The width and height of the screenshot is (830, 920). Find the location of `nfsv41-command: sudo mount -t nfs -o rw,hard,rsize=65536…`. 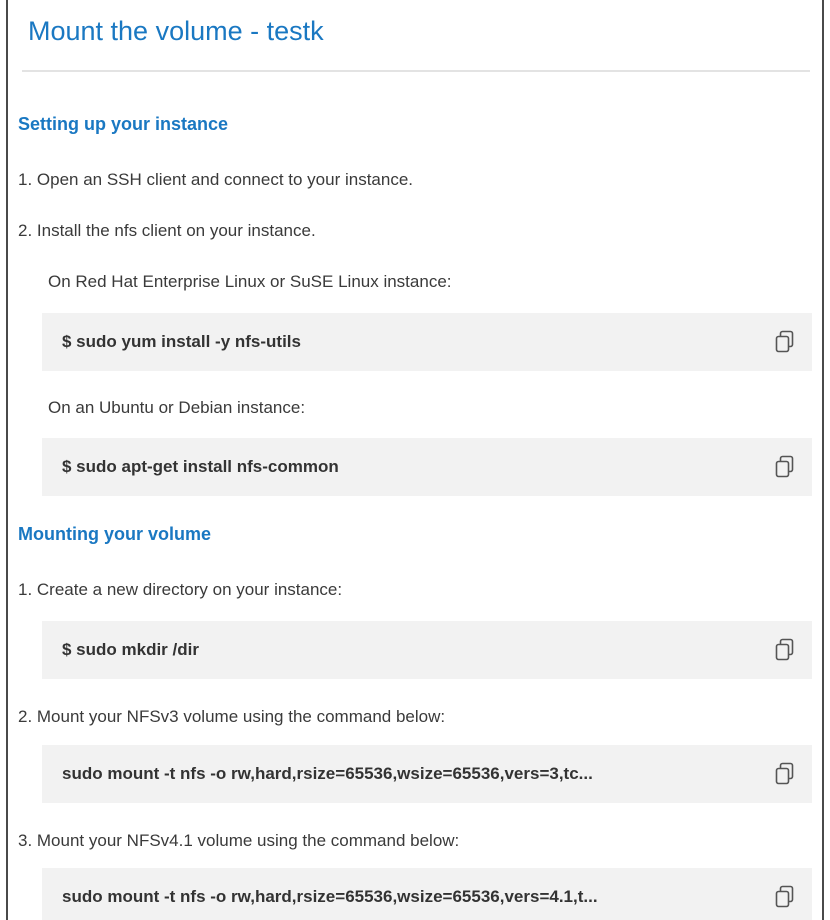

nfsv41-command: sudo mount -t nfs -o rw,hard,rsize=65536… is located at coordinates (330, 896).